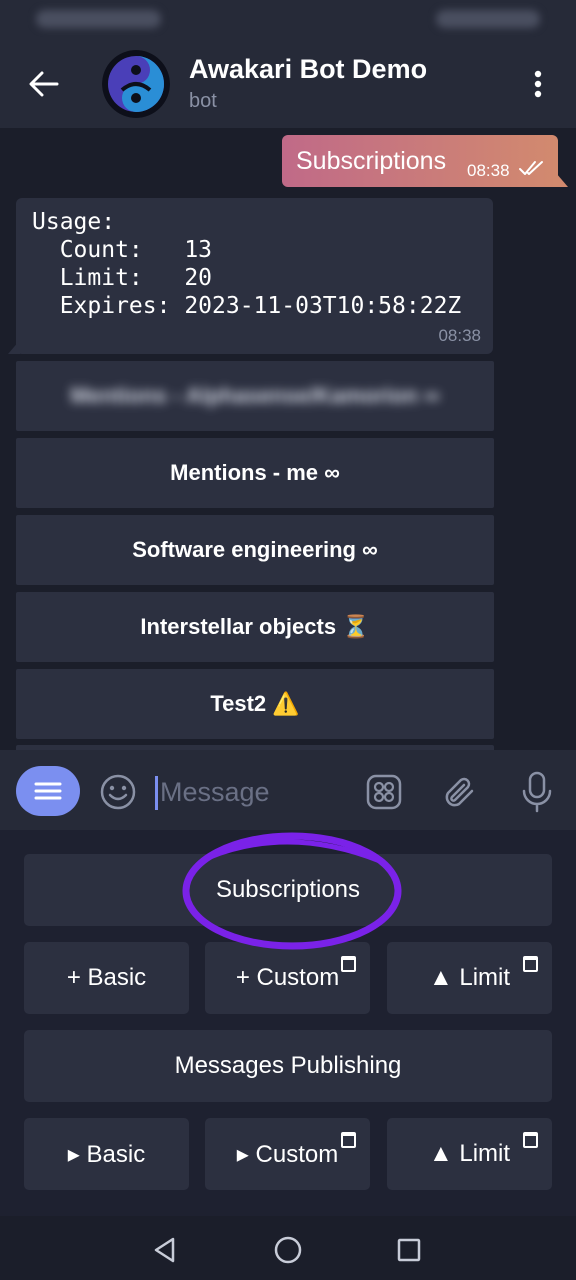 This screenshot has height=1280, width=576. What do you see at coordinates (562, 180) in the screenshot?
I see `outgoing-bubble-tail` at bounding box center [562, 180].